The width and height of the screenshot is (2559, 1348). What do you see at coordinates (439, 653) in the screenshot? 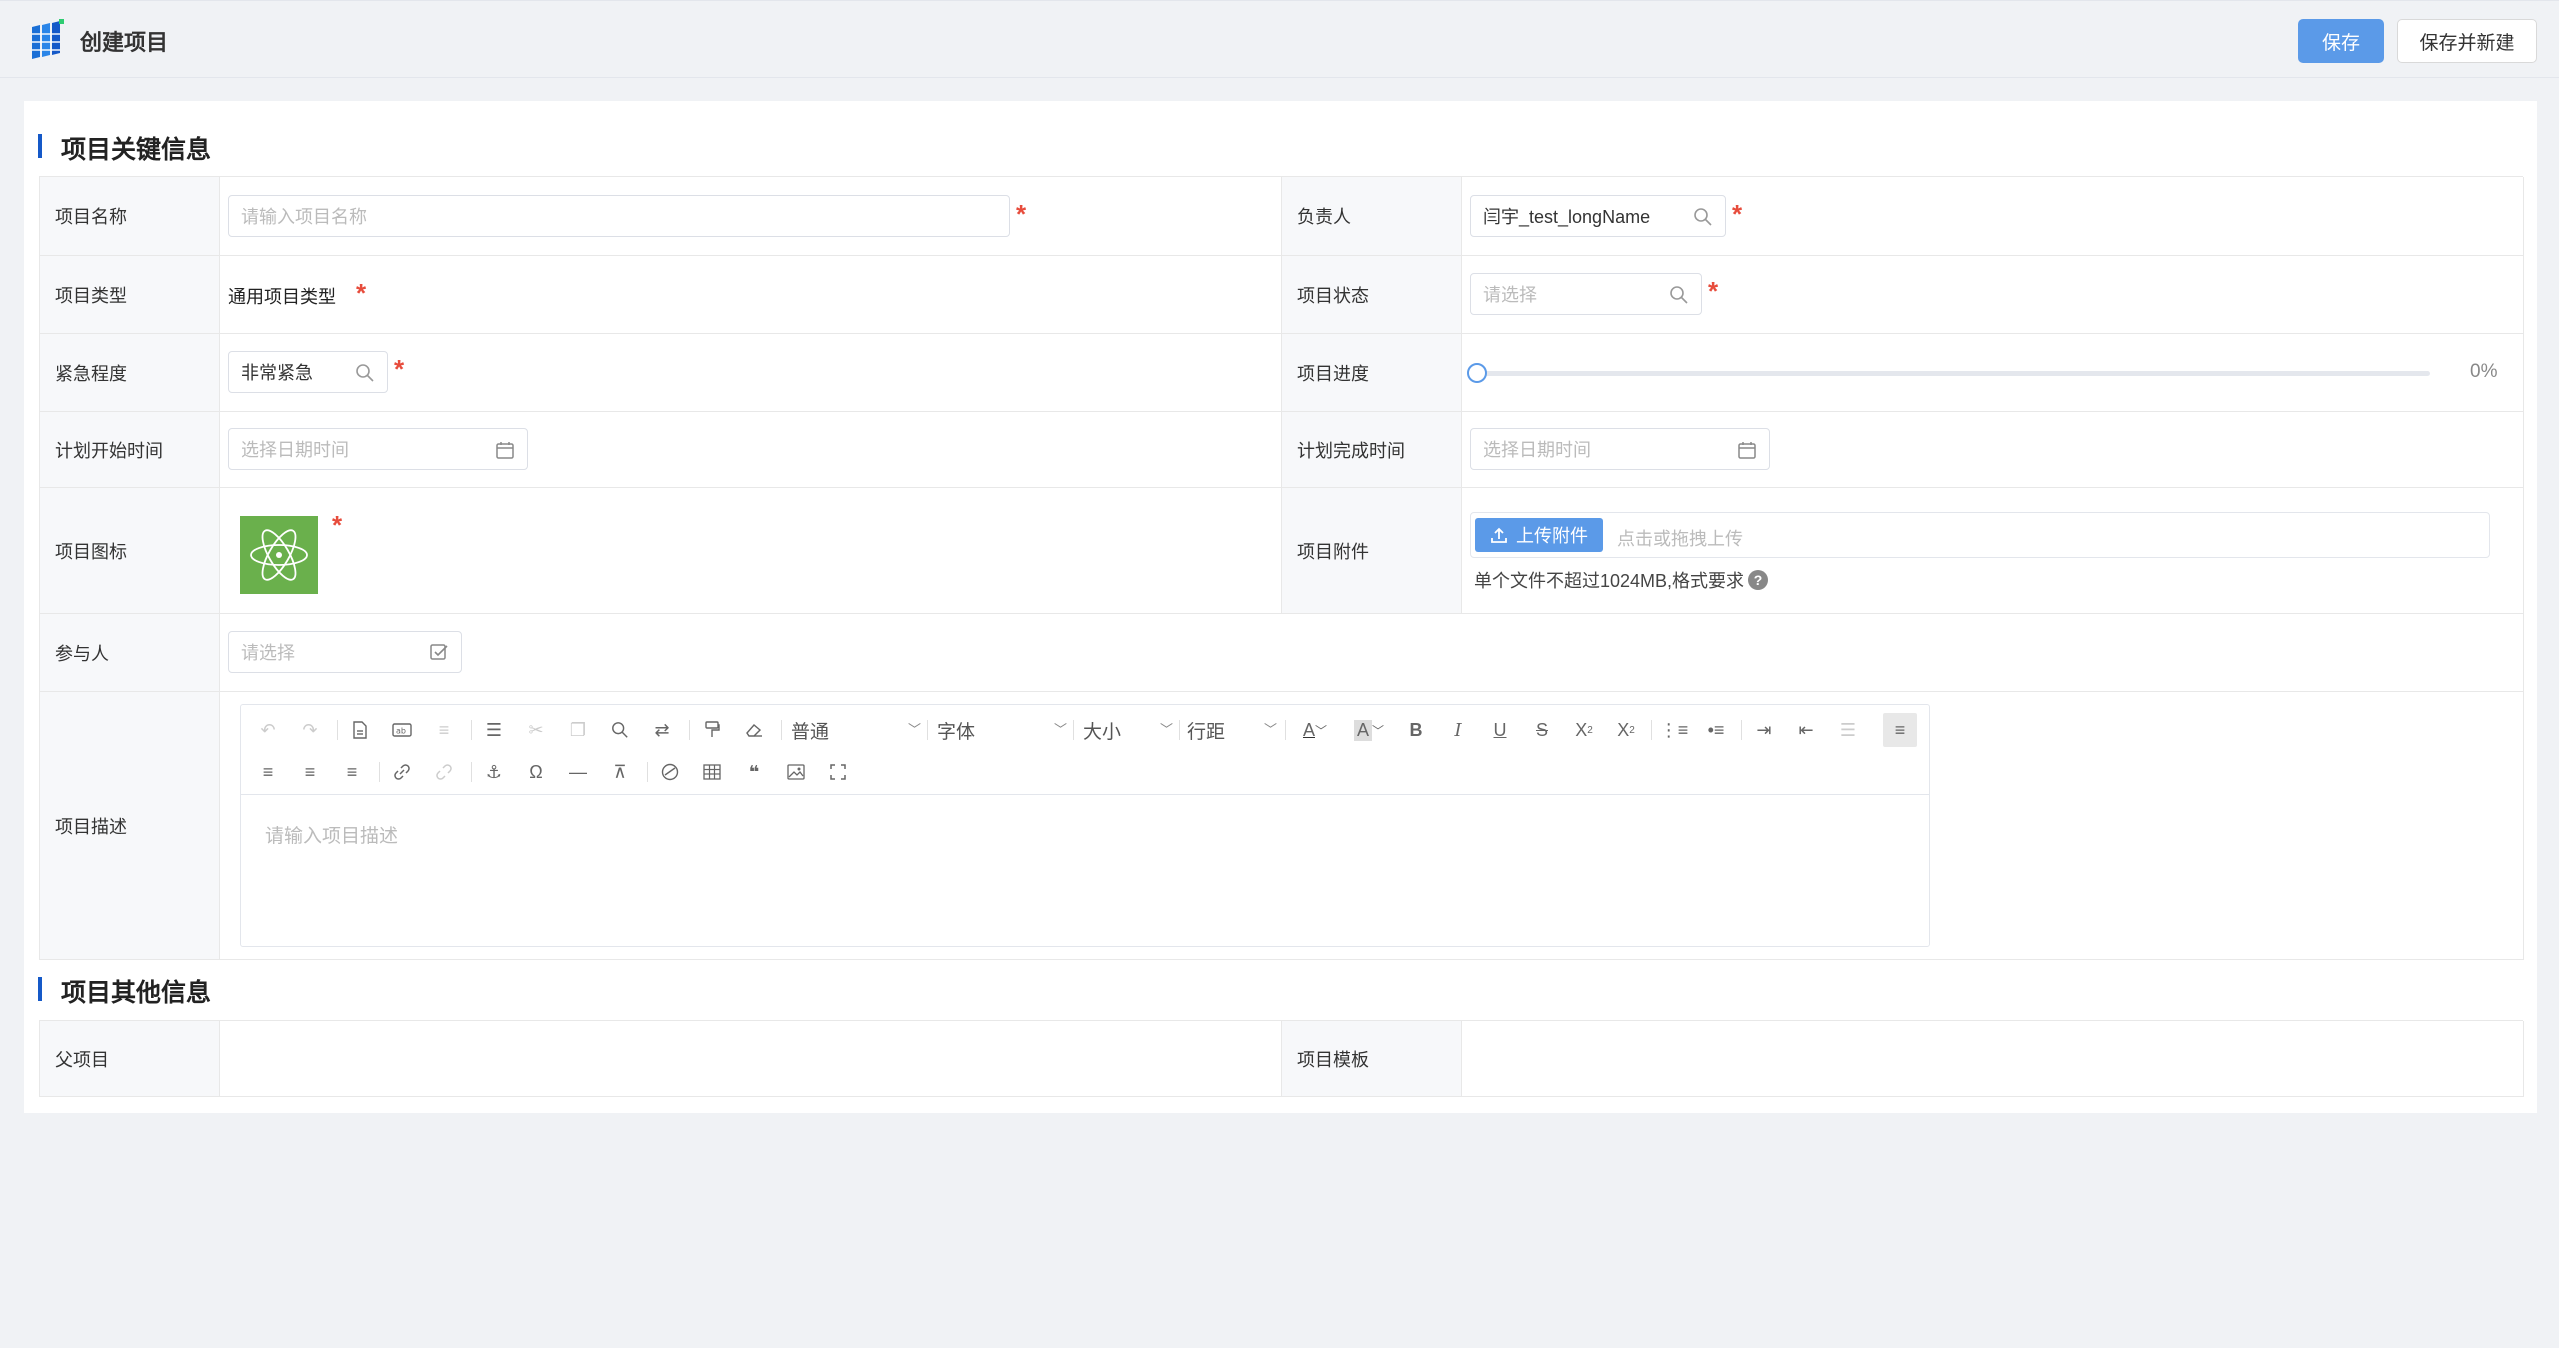
I see `checklist-icon` at bounding box center [439, 653].